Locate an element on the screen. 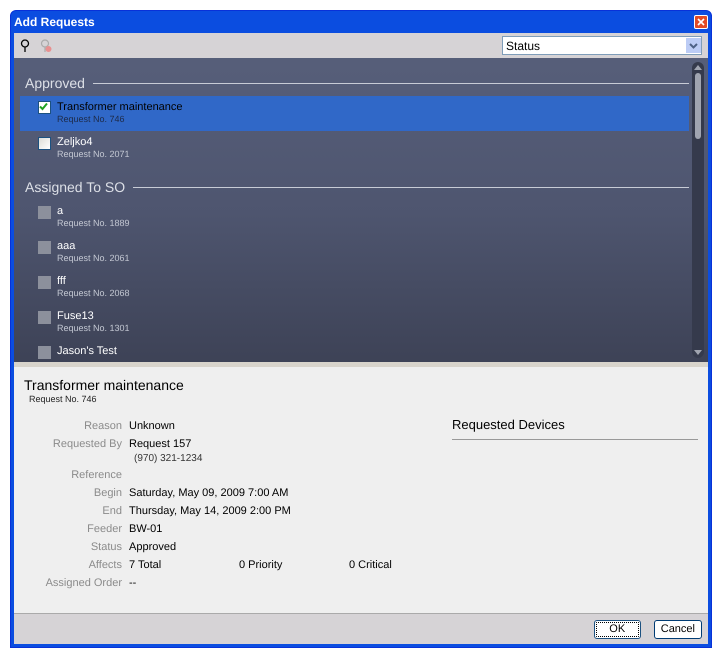 This screenshot has width=719, height=659. field-value: Thursday, May 14, 2009 2:00 PM is located at coordinates (210, 511).